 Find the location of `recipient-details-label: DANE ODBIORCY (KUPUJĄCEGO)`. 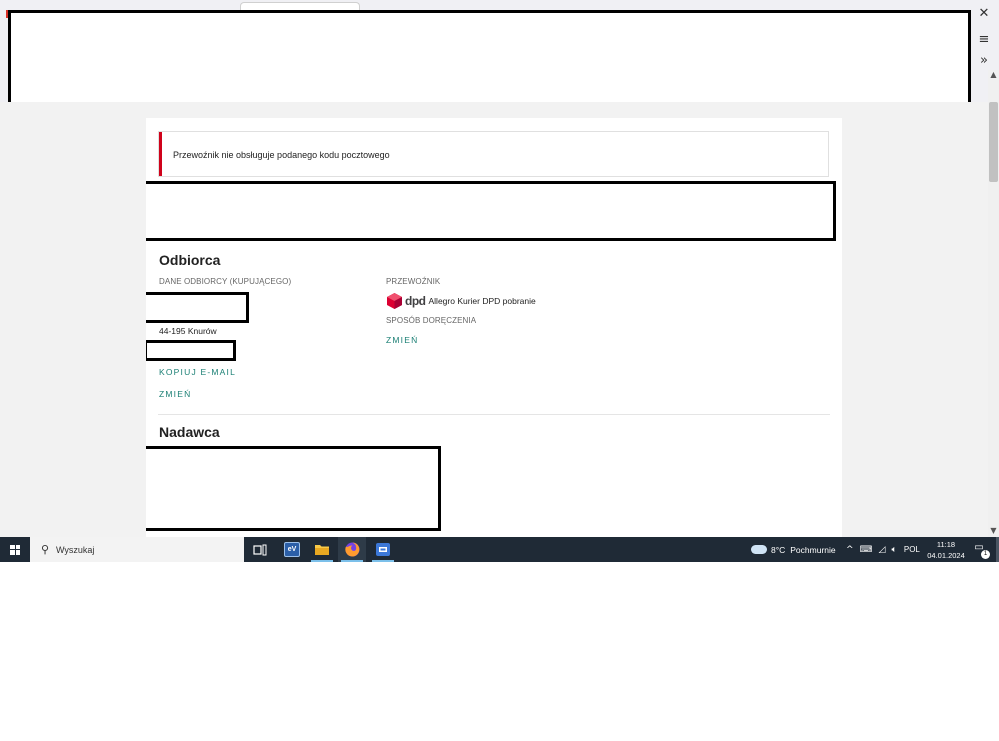

recipient-details-label: DANE ODBIORCY (KUPUJĄCEGO) is located at coordinates (225, 281).